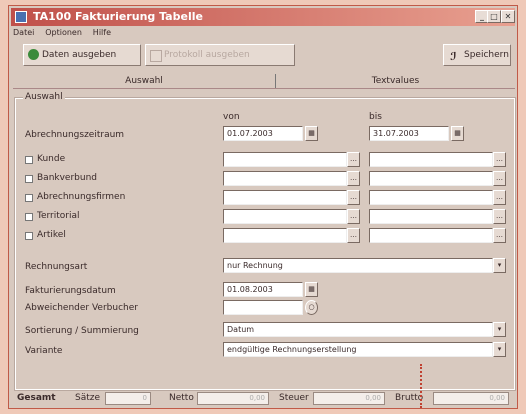  I want to click on gross-value: 0,00, so click(471, 398).